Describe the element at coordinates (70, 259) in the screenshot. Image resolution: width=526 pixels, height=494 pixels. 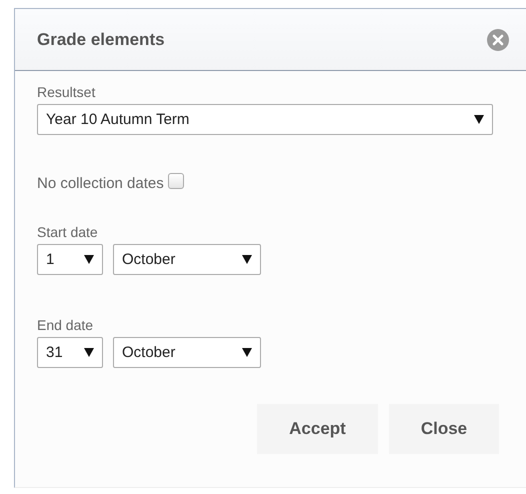
I see `day-dropdown: 1` at that location.